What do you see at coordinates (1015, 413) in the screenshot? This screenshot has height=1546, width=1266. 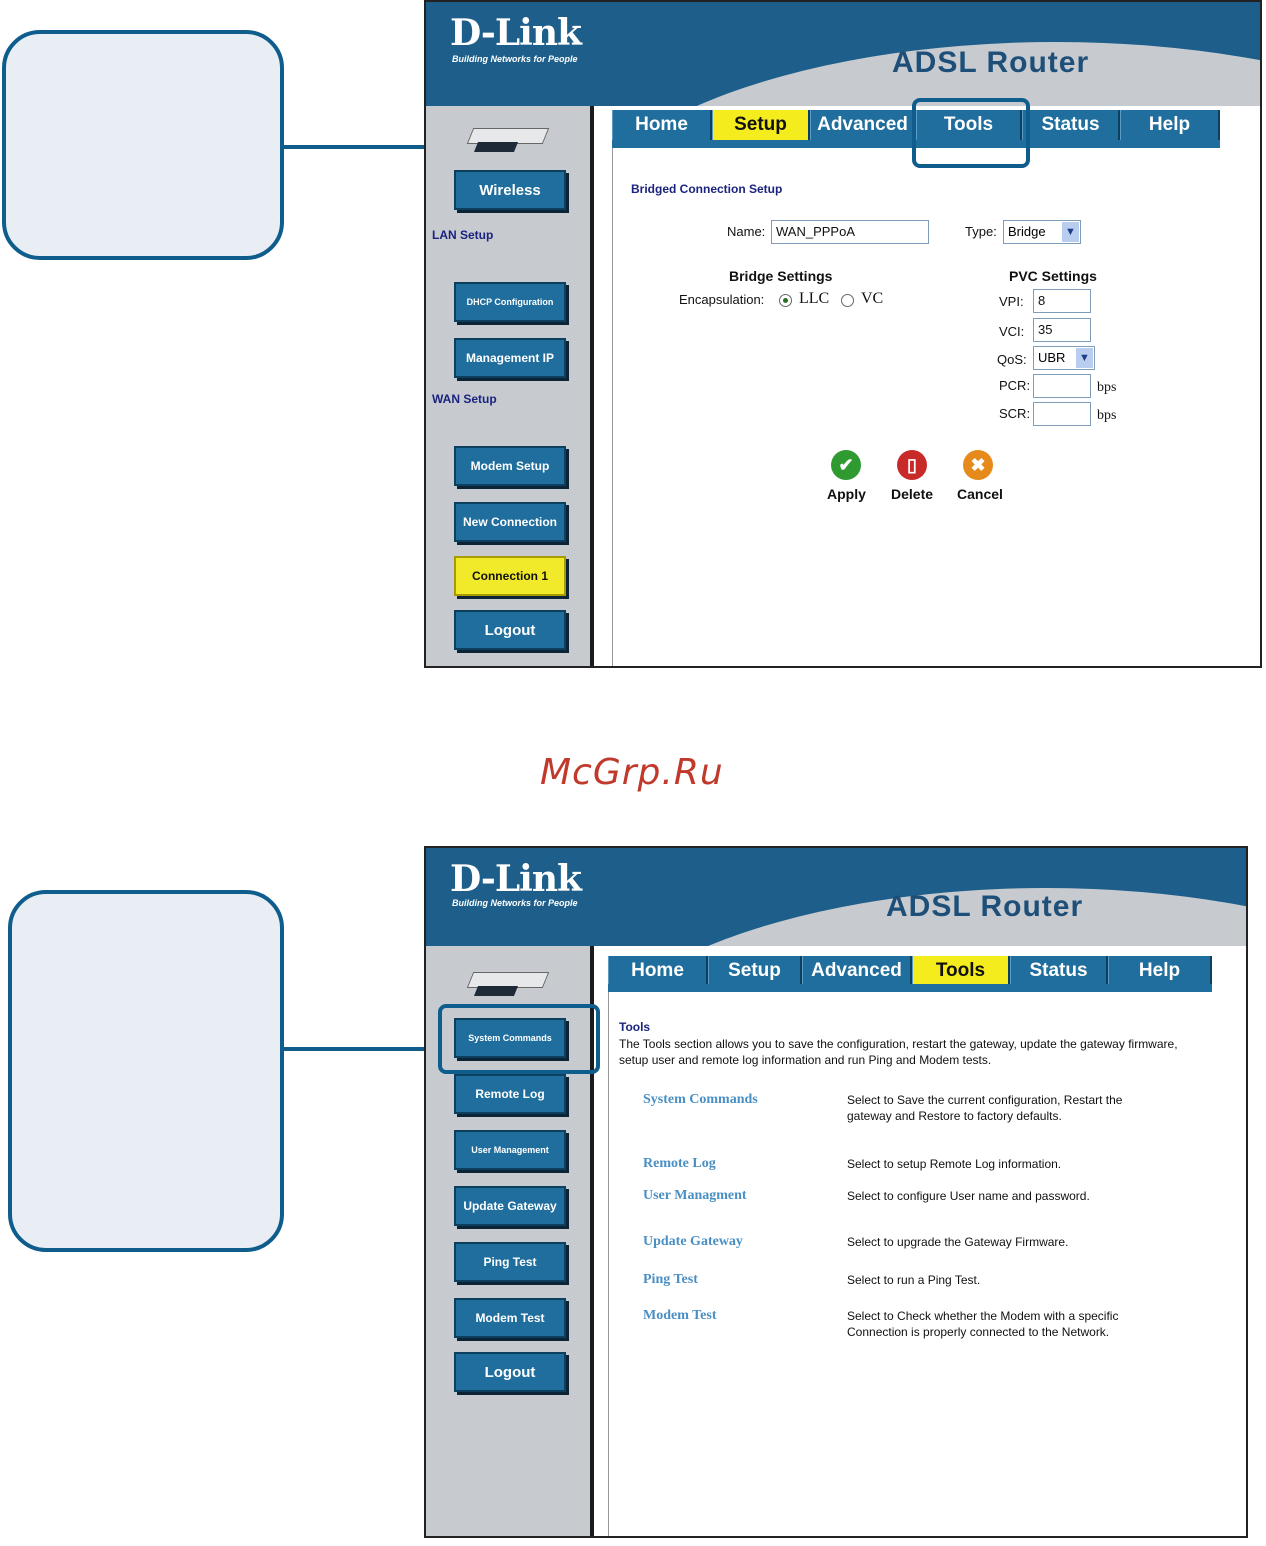 I see `scr-label: SCR:` at bounding box center [1015, 413].